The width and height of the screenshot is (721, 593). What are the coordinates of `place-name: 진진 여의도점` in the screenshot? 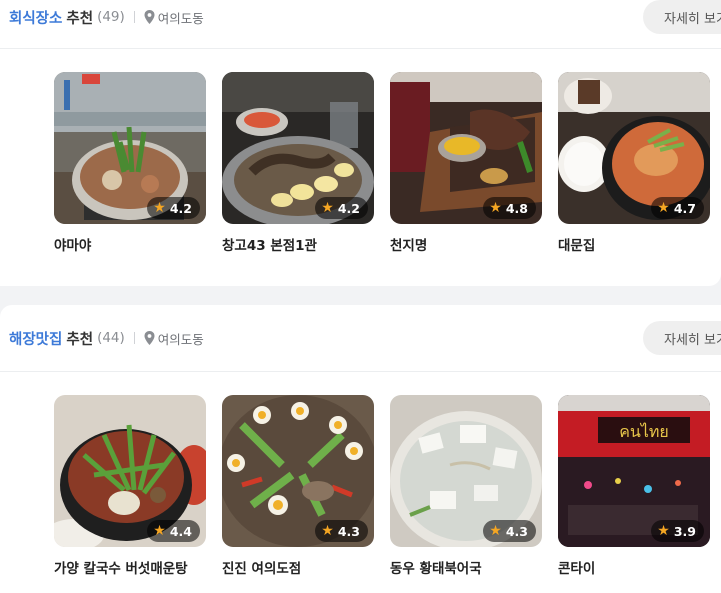 It's located at (298, 567).